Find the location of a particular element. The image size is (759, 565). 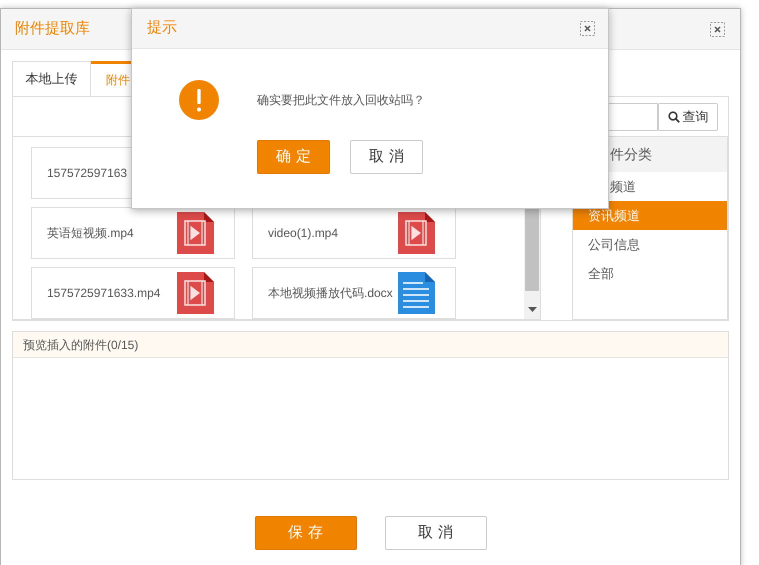

file-name: 英语短视频.mp4 is located at coordinates (90, 233).